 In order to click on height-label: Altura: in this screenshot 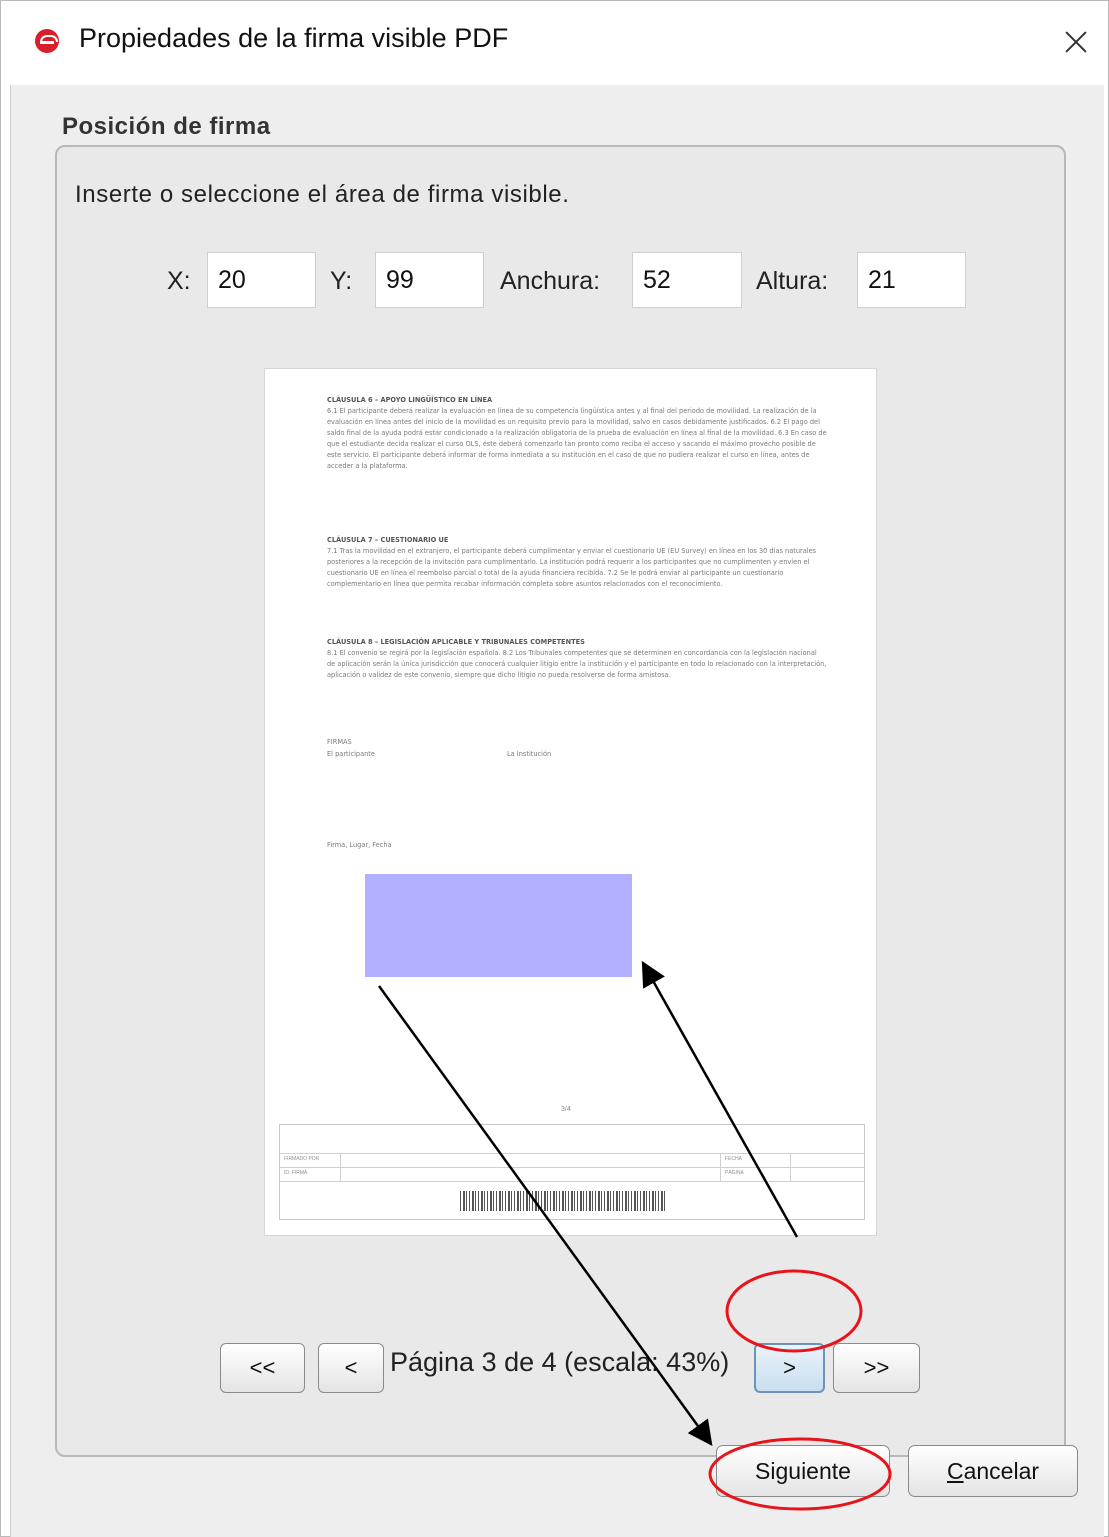, I will do `click(792, 281)`.